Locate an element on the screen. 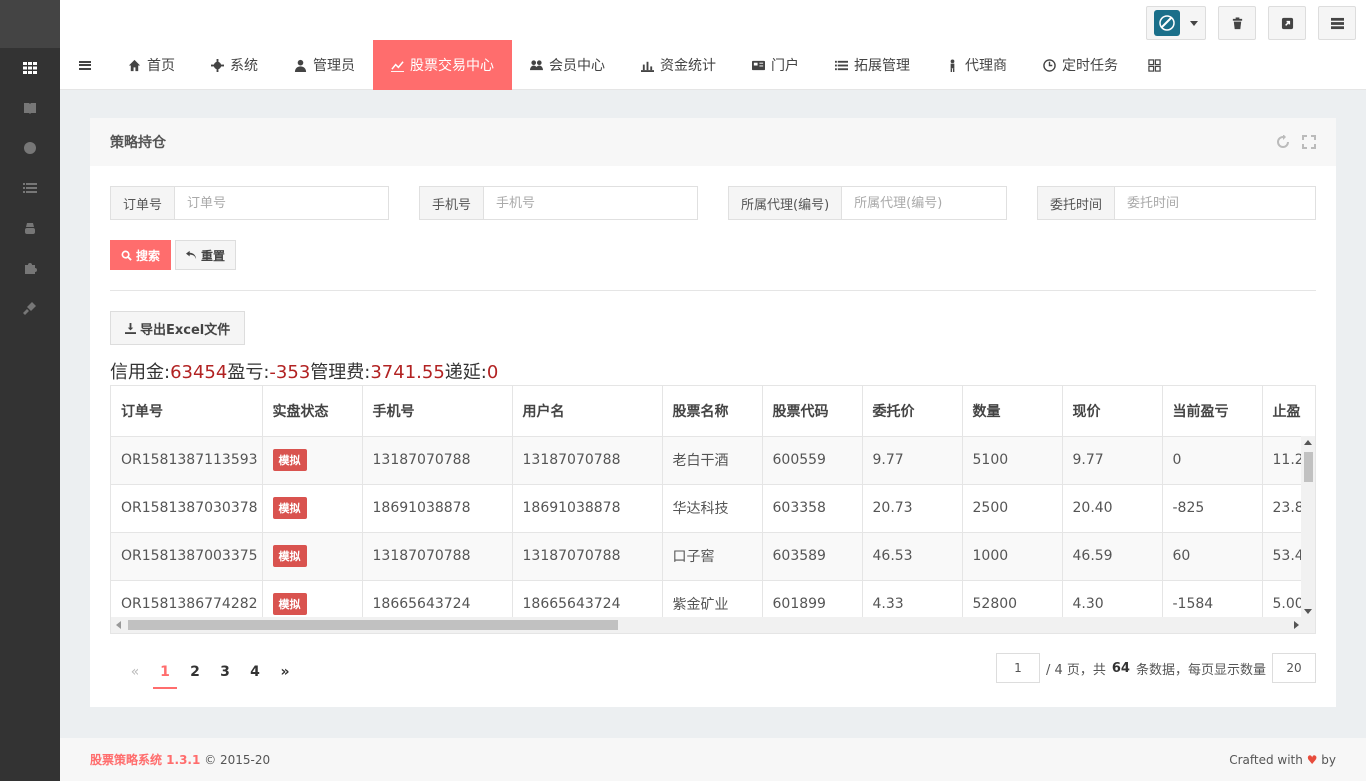 This screenshot has height=781, width=1366. next-page-button: » is located at coordinates (285, 672).